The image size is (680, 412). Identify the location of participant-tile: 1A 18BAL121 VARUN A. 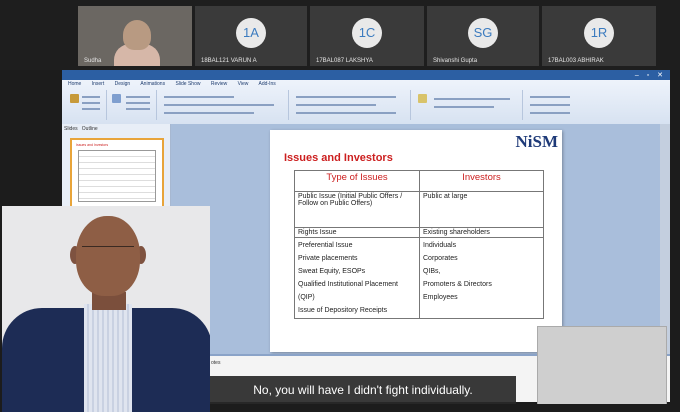
(251, 36).